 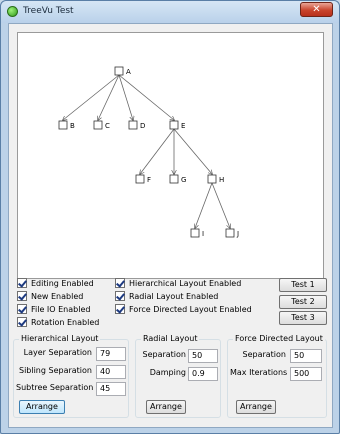 I want to click on tree-node-label: G, so click(x=183, y=180).